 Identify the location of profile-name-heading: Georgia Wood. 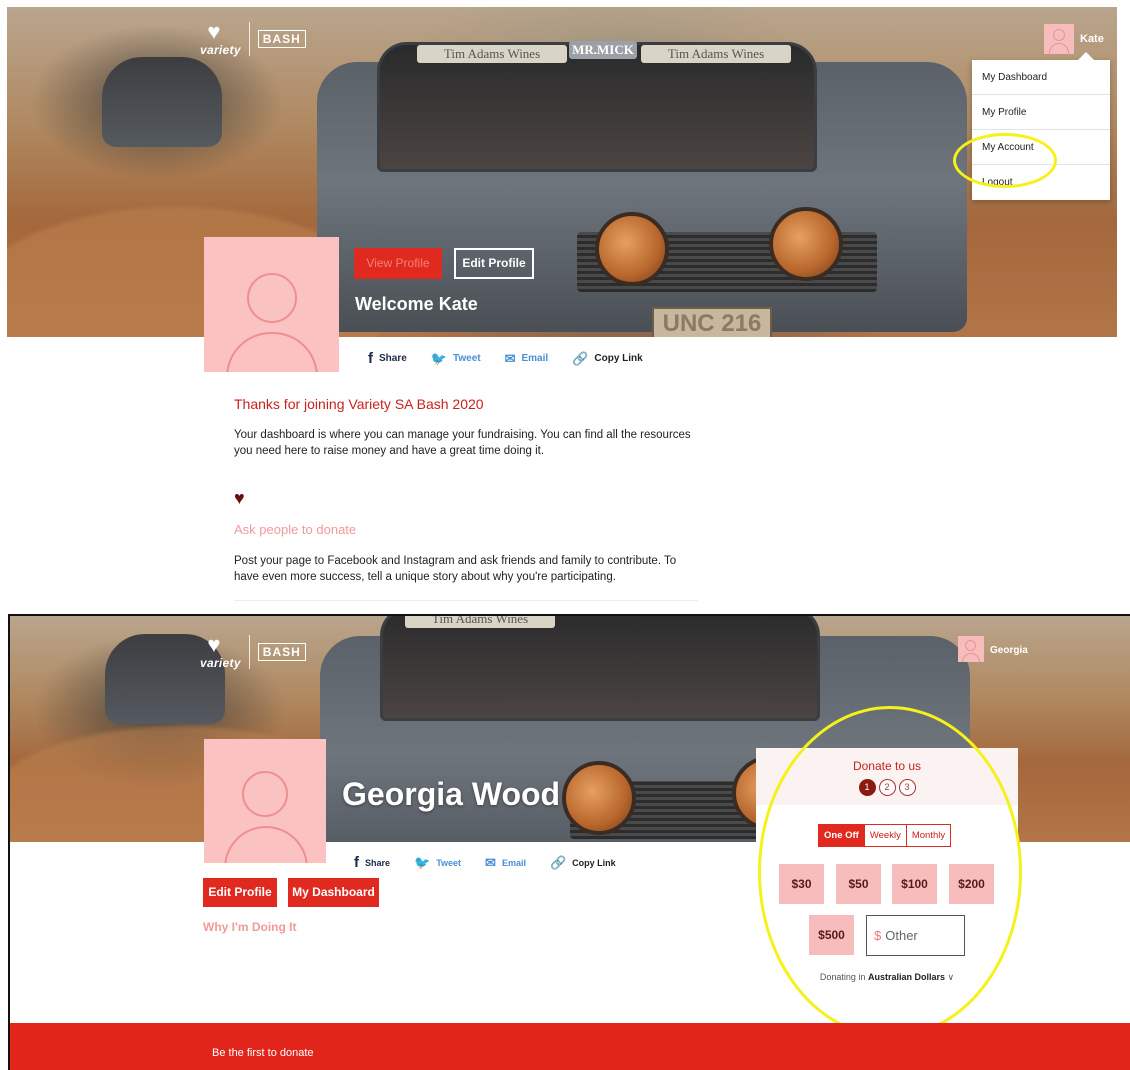
(451, 794).